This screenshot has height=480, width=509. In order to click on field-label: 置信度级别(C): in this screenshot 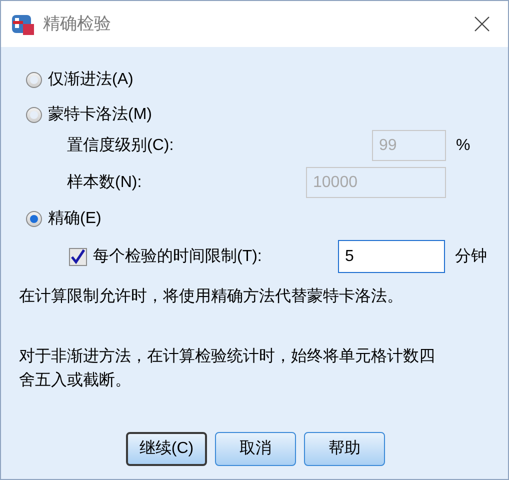, I will do `click(121, 146)`.